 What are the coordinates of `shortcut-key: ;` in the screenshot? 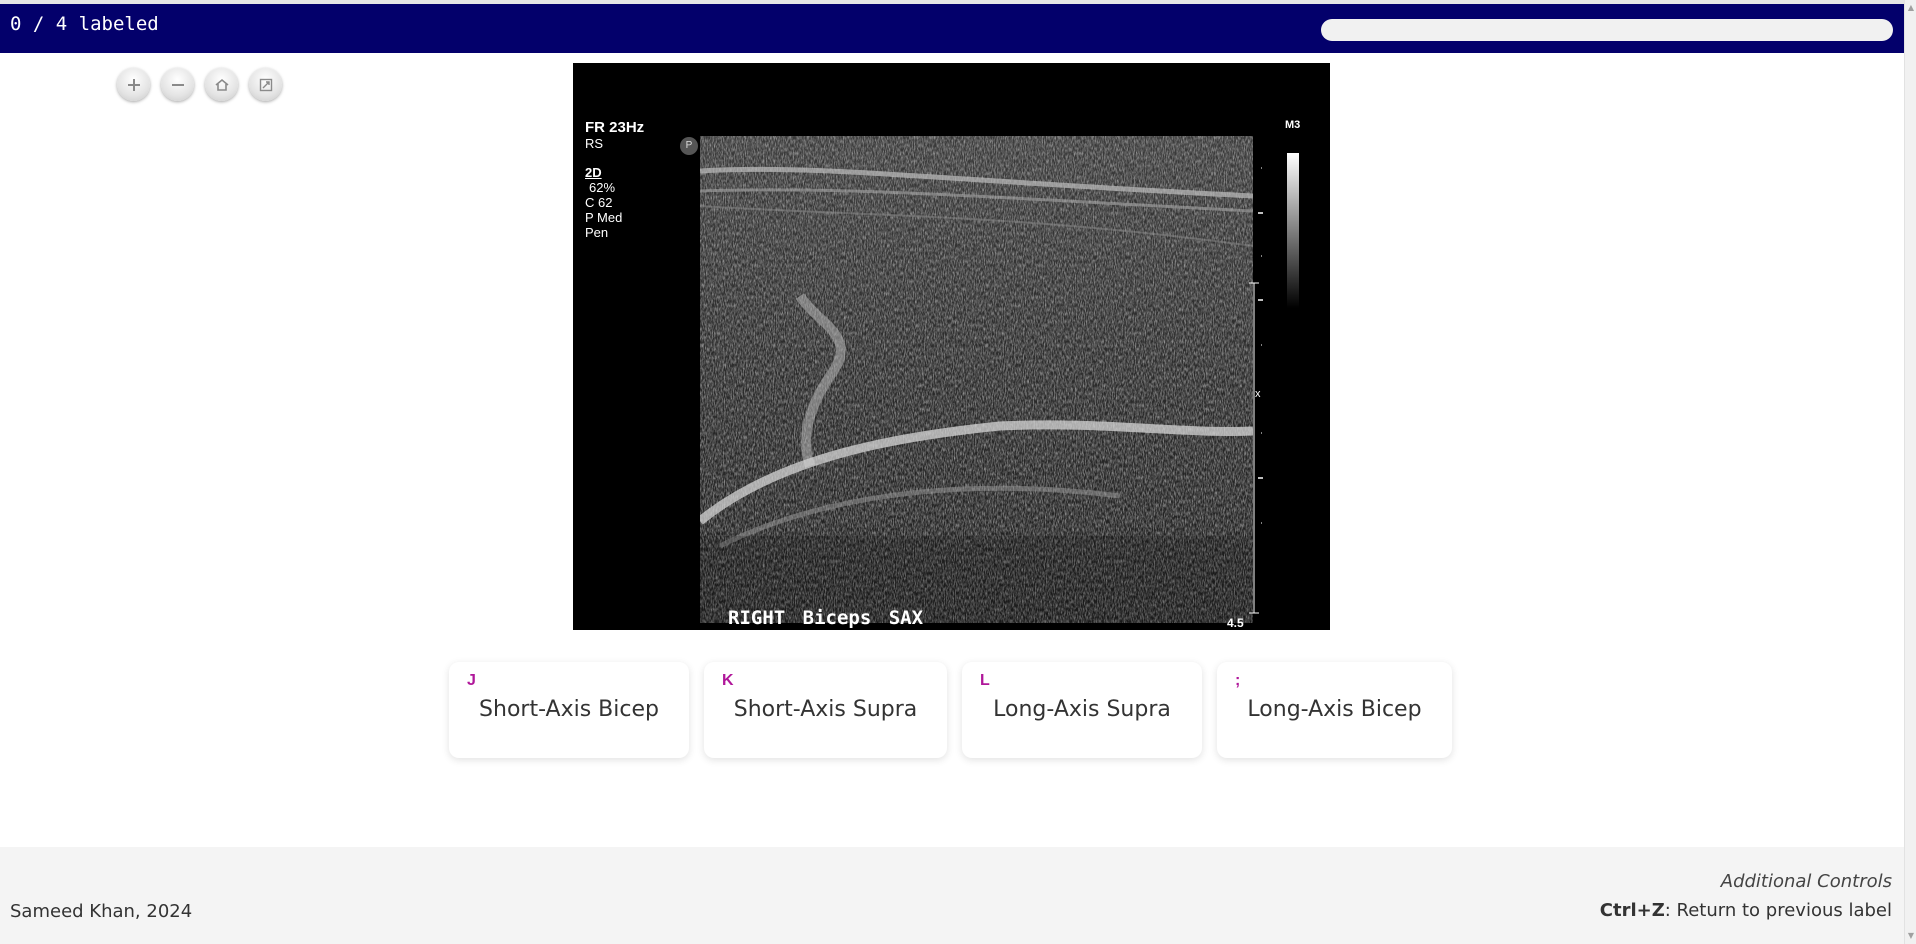 It's located at (1238, 680).